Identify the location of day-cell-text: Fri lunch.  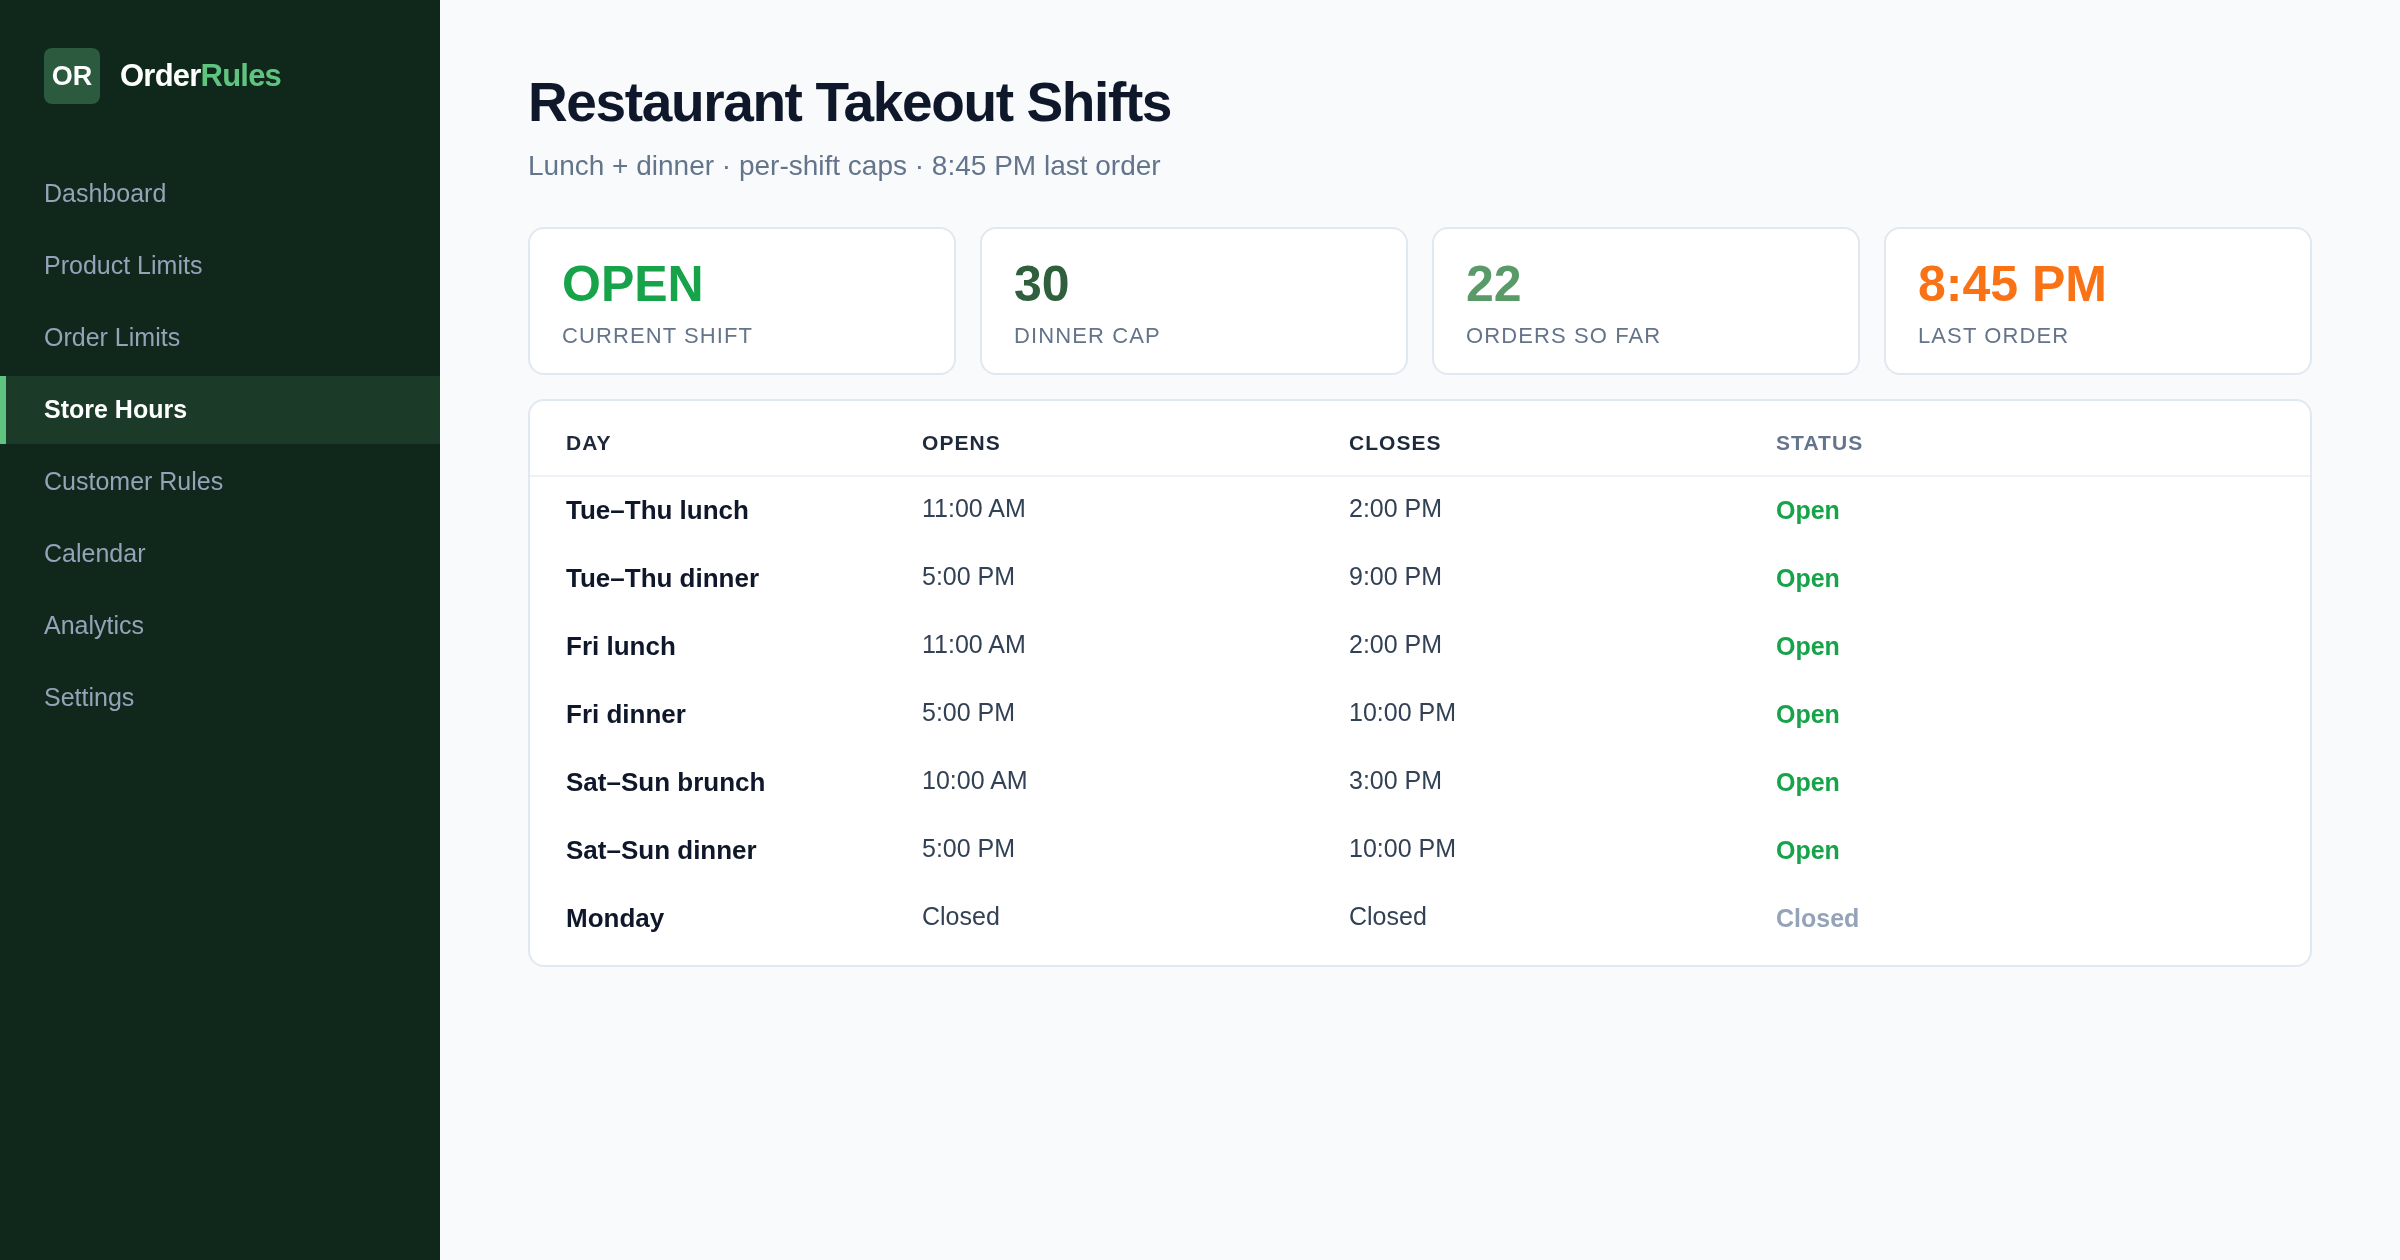
(621, 647).